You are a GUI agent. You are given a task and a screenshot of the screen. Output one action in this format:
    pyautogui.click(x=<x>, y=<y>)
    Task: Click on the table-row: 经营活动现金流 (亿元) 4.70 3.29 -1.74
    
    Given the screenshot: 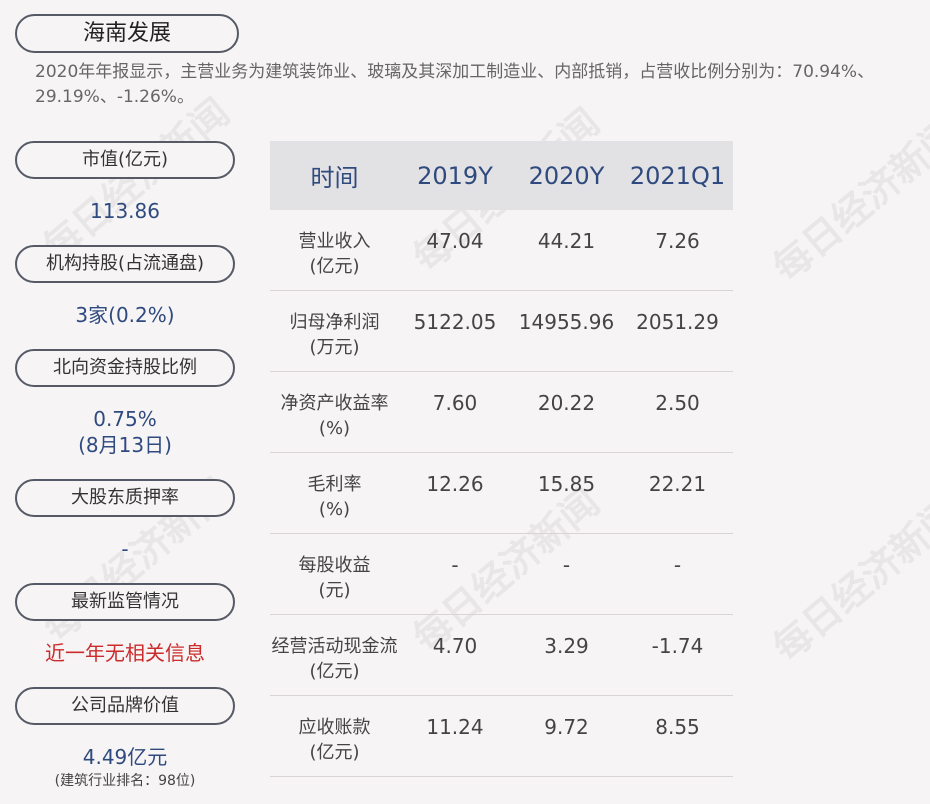 What is the action you would take?
    pyautogui.click(x=501, y=655)
    